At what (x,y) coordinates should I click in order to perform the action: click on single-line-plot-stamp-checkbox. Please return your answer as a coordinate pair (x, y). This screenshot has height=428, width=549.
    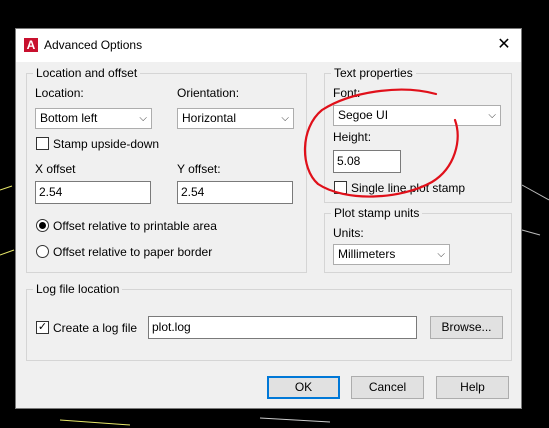
    Looking at the image, I should click on (340, 187).